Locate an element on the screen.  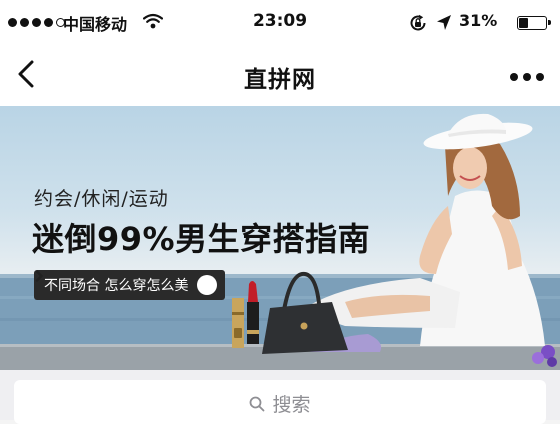
navigation-bar: 直拼网 is located at coordinates (280, 76).